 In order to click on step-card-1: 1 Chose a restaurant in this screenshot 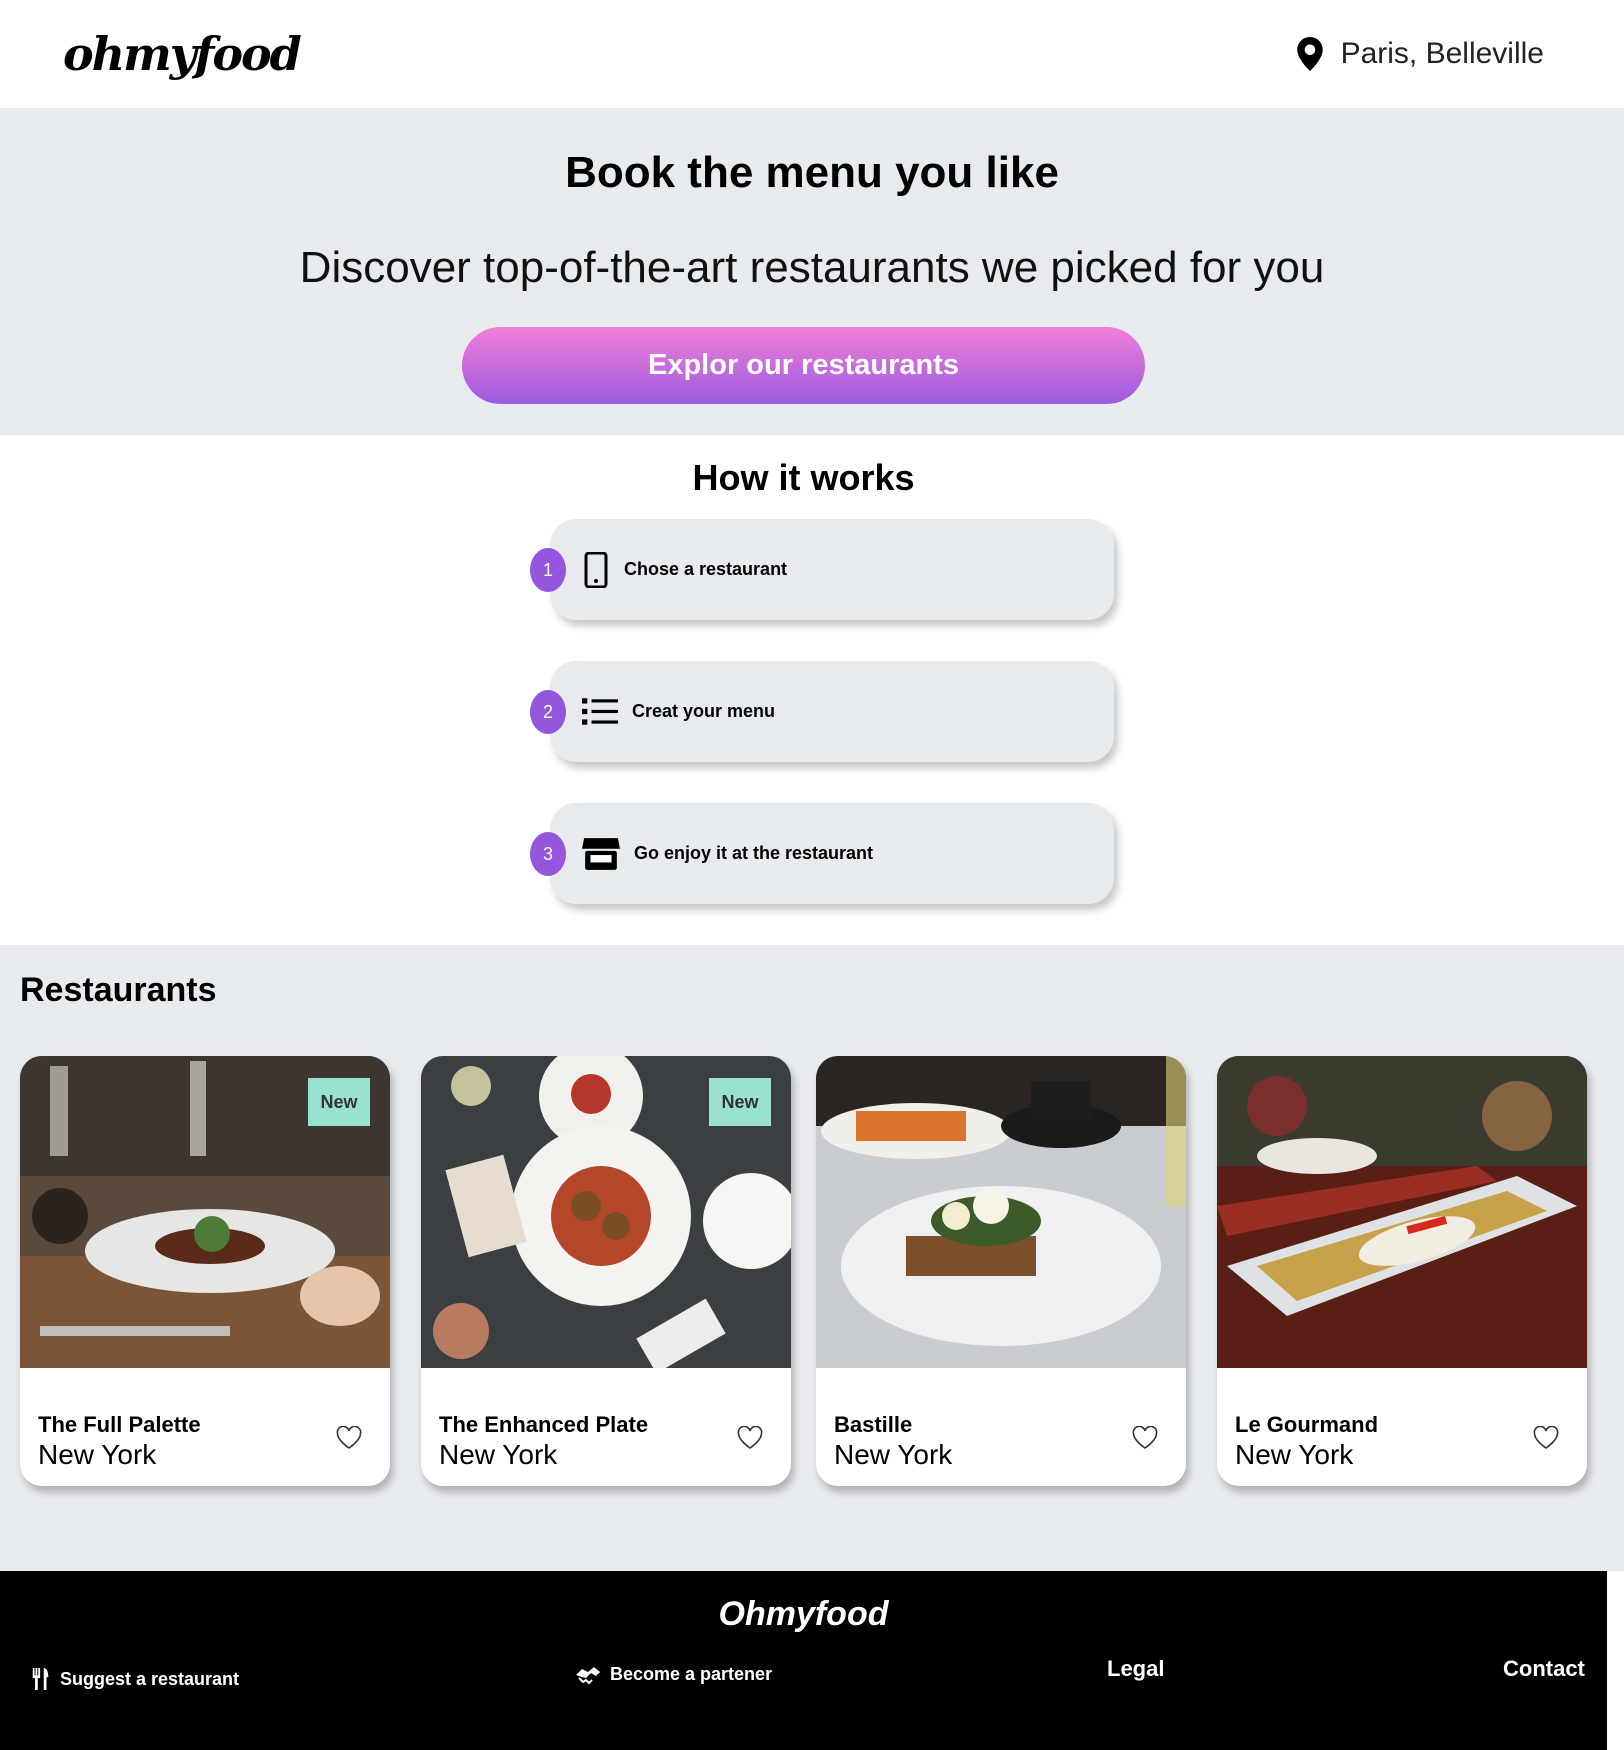, I will do `click(822, 569)`.